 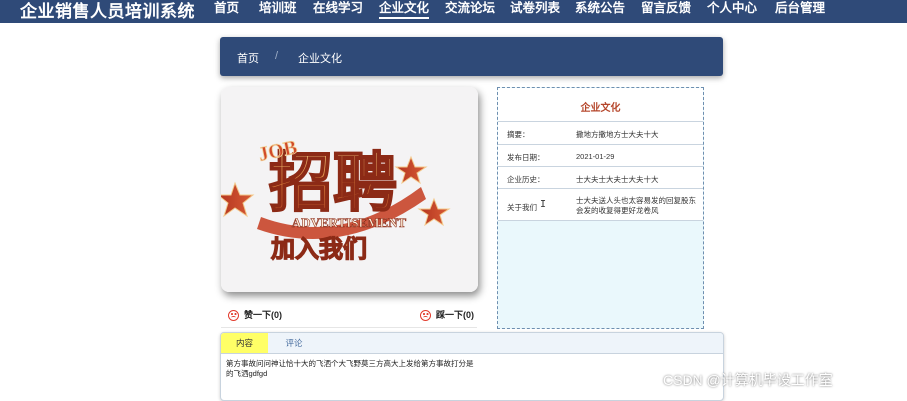 What do you see at coordinates (666, 11) in the screenshot?
I see `nav-feedback: 留言反馈` at bounding box center [666, 11].